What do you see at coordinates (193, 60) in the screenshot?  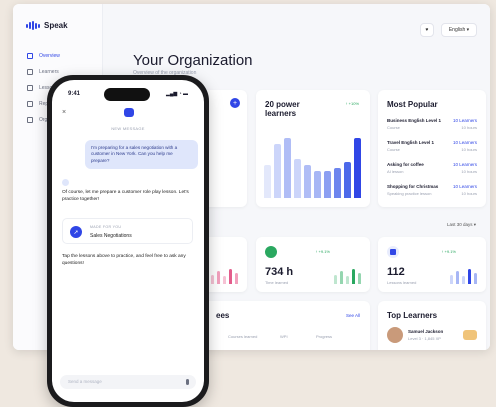 I see `page-title: Your Organization` at bounding box center [193, 60].